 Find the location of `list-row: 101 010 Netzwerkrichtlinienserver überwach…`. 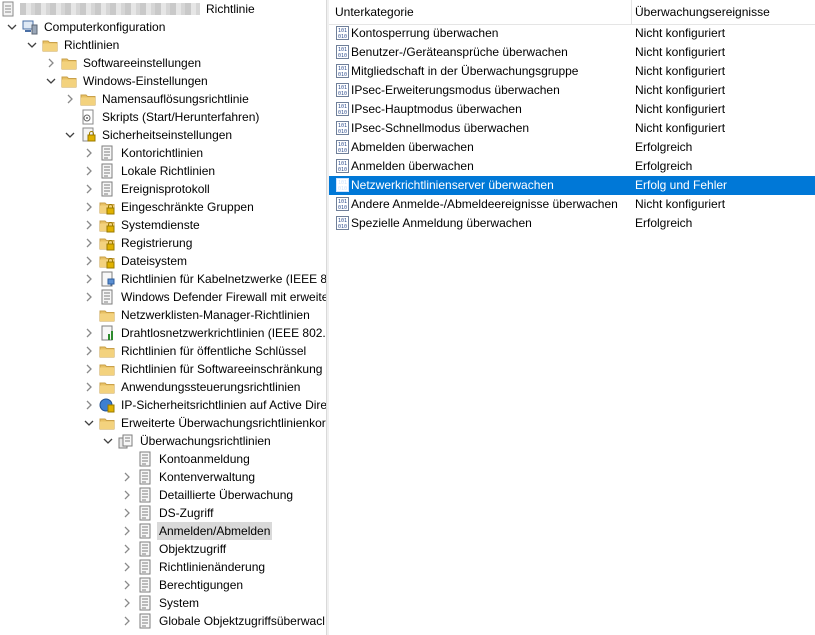

list-row: 101 010 Netzwerkrichtlinienserver überwach… is located at coordinates (572, 185).